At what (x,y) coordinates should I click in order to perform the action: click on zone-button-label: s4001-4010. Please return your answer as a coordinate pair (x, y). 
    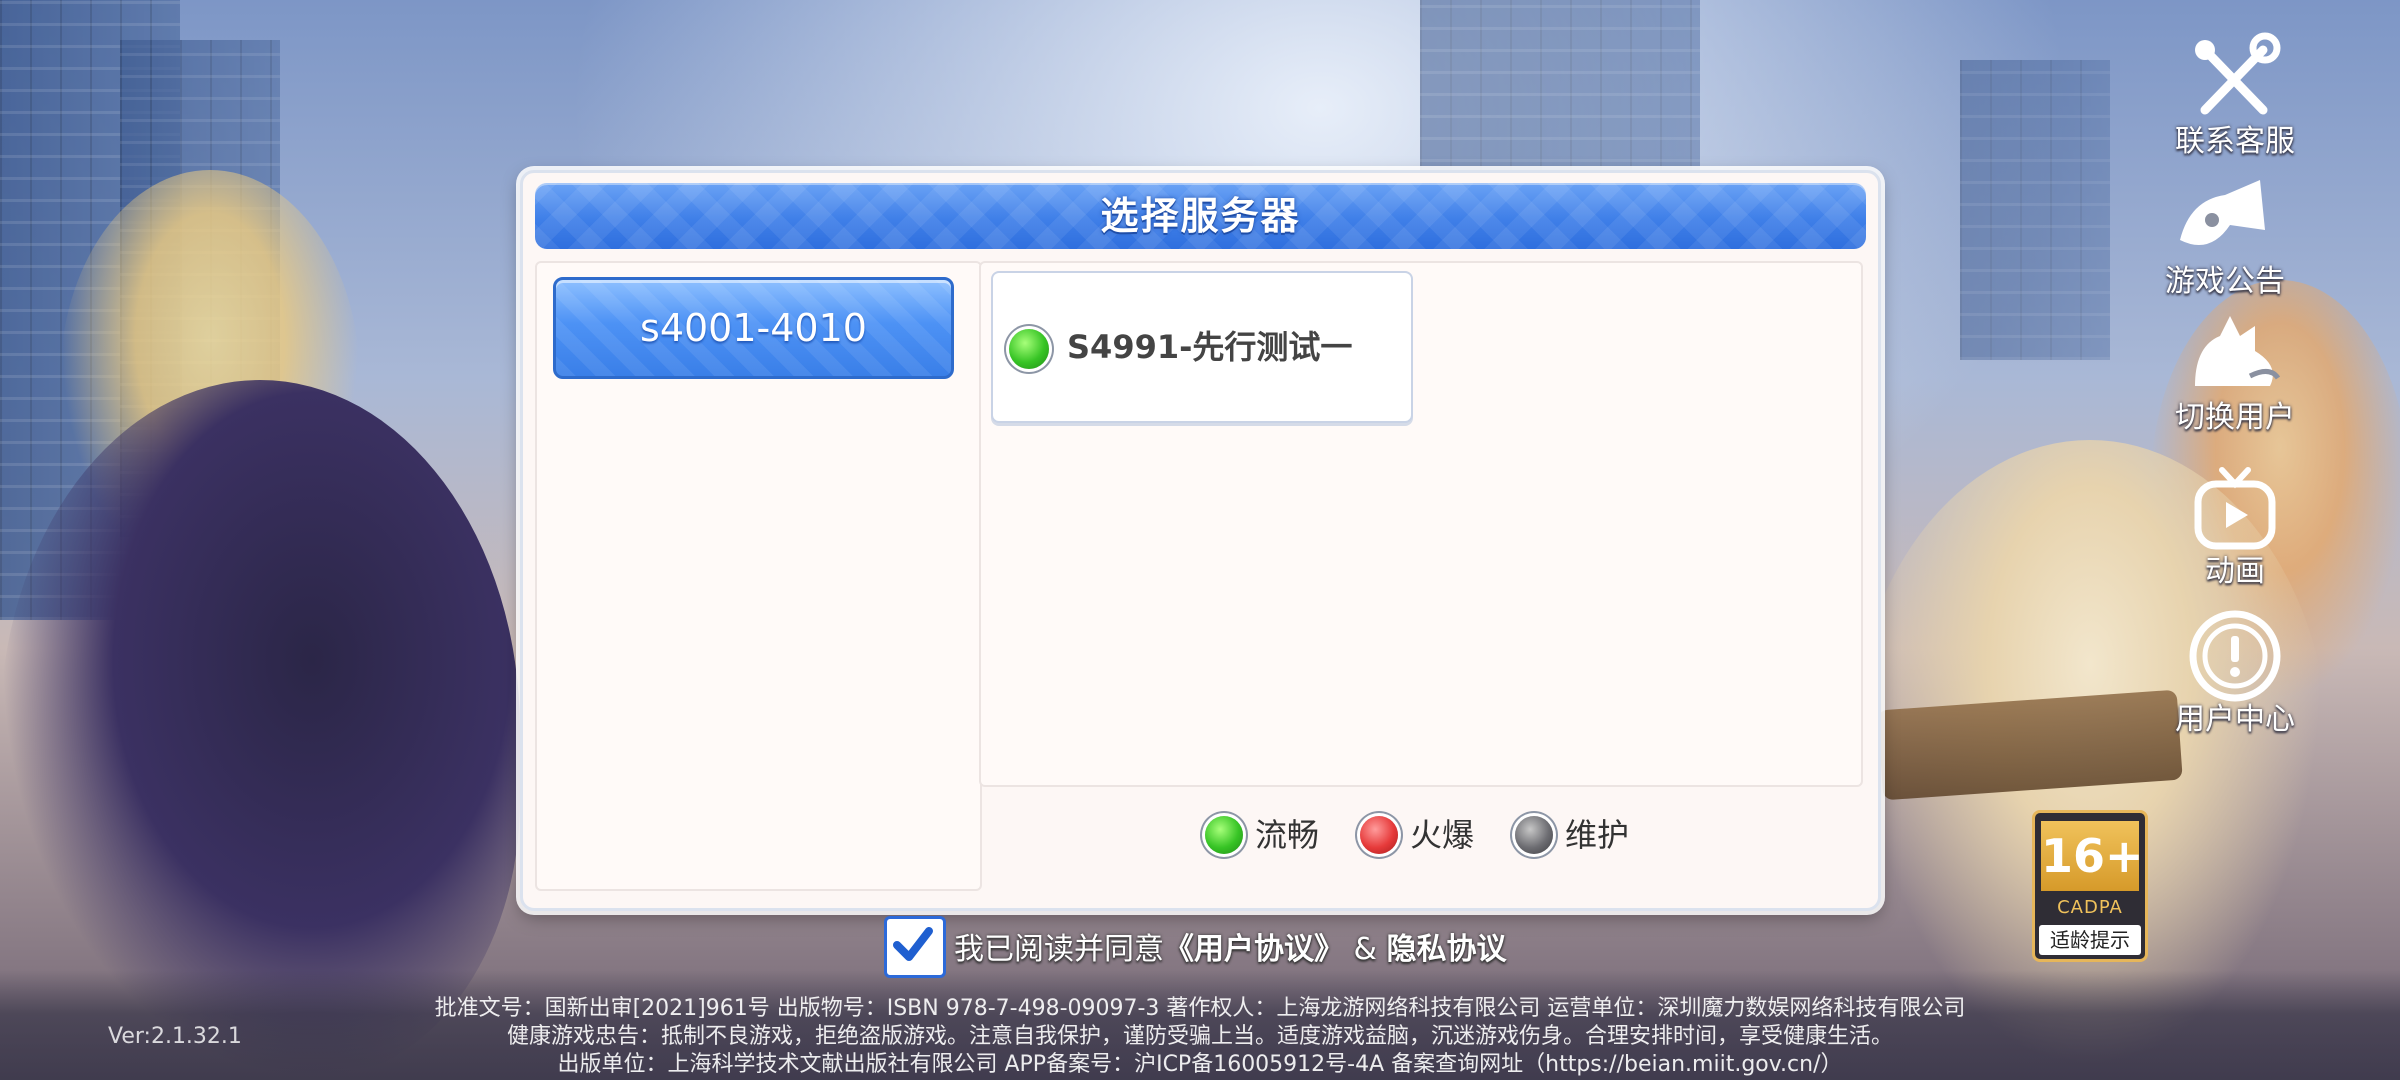
    Looking at the image, I should click on (753, 328).